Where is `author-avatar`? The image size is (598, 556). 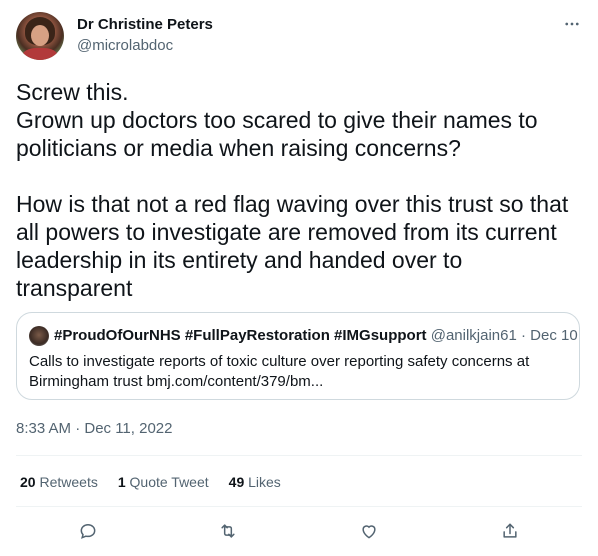 author-avatar is located at coordinates (40, 36).